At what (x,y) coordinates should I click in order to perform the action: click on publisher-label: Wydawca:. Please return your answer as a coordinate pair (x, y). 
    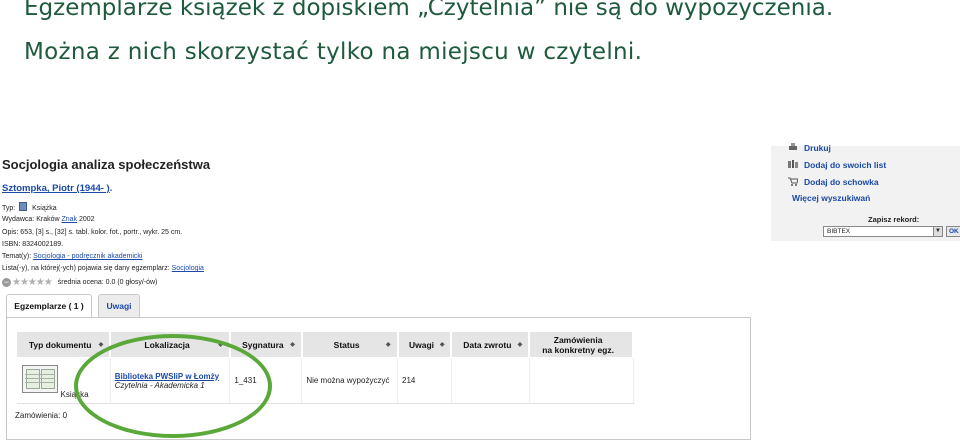
    Looking at the image, I should click on (18, 219).